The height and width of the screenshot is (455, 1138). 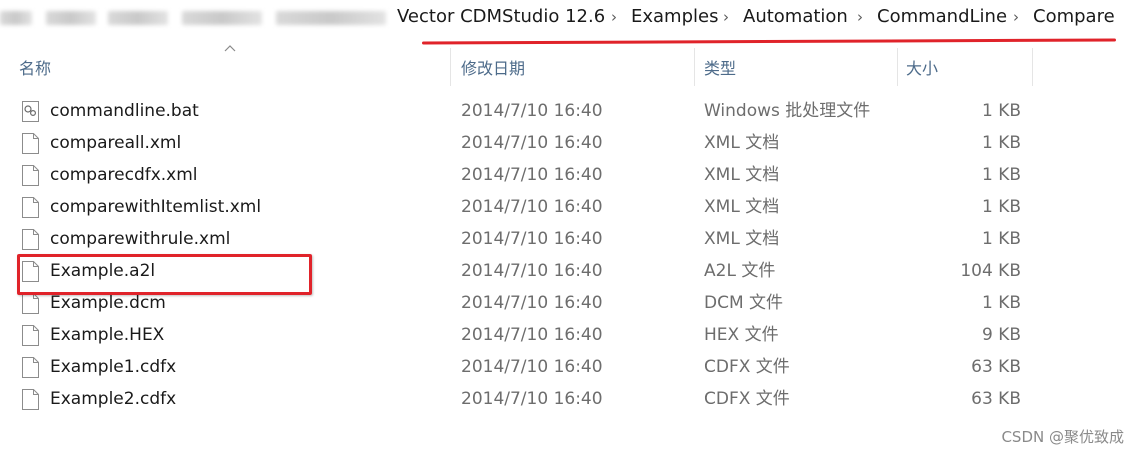 What do you see at coordinates (113, 367) in the screenshot?
I see `file-name: Example1.cdfx` at bounding box center [113, 367].